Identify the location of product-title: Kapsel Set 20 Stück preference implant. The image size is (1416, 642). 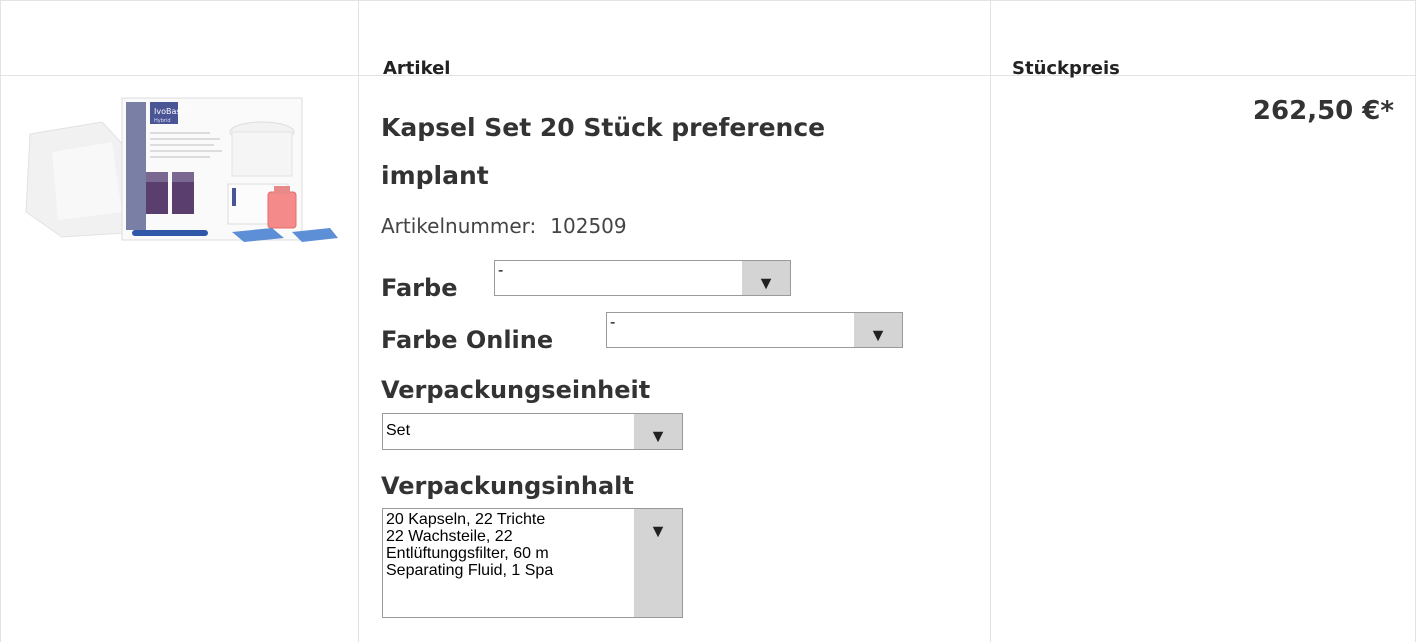
(661, 152).